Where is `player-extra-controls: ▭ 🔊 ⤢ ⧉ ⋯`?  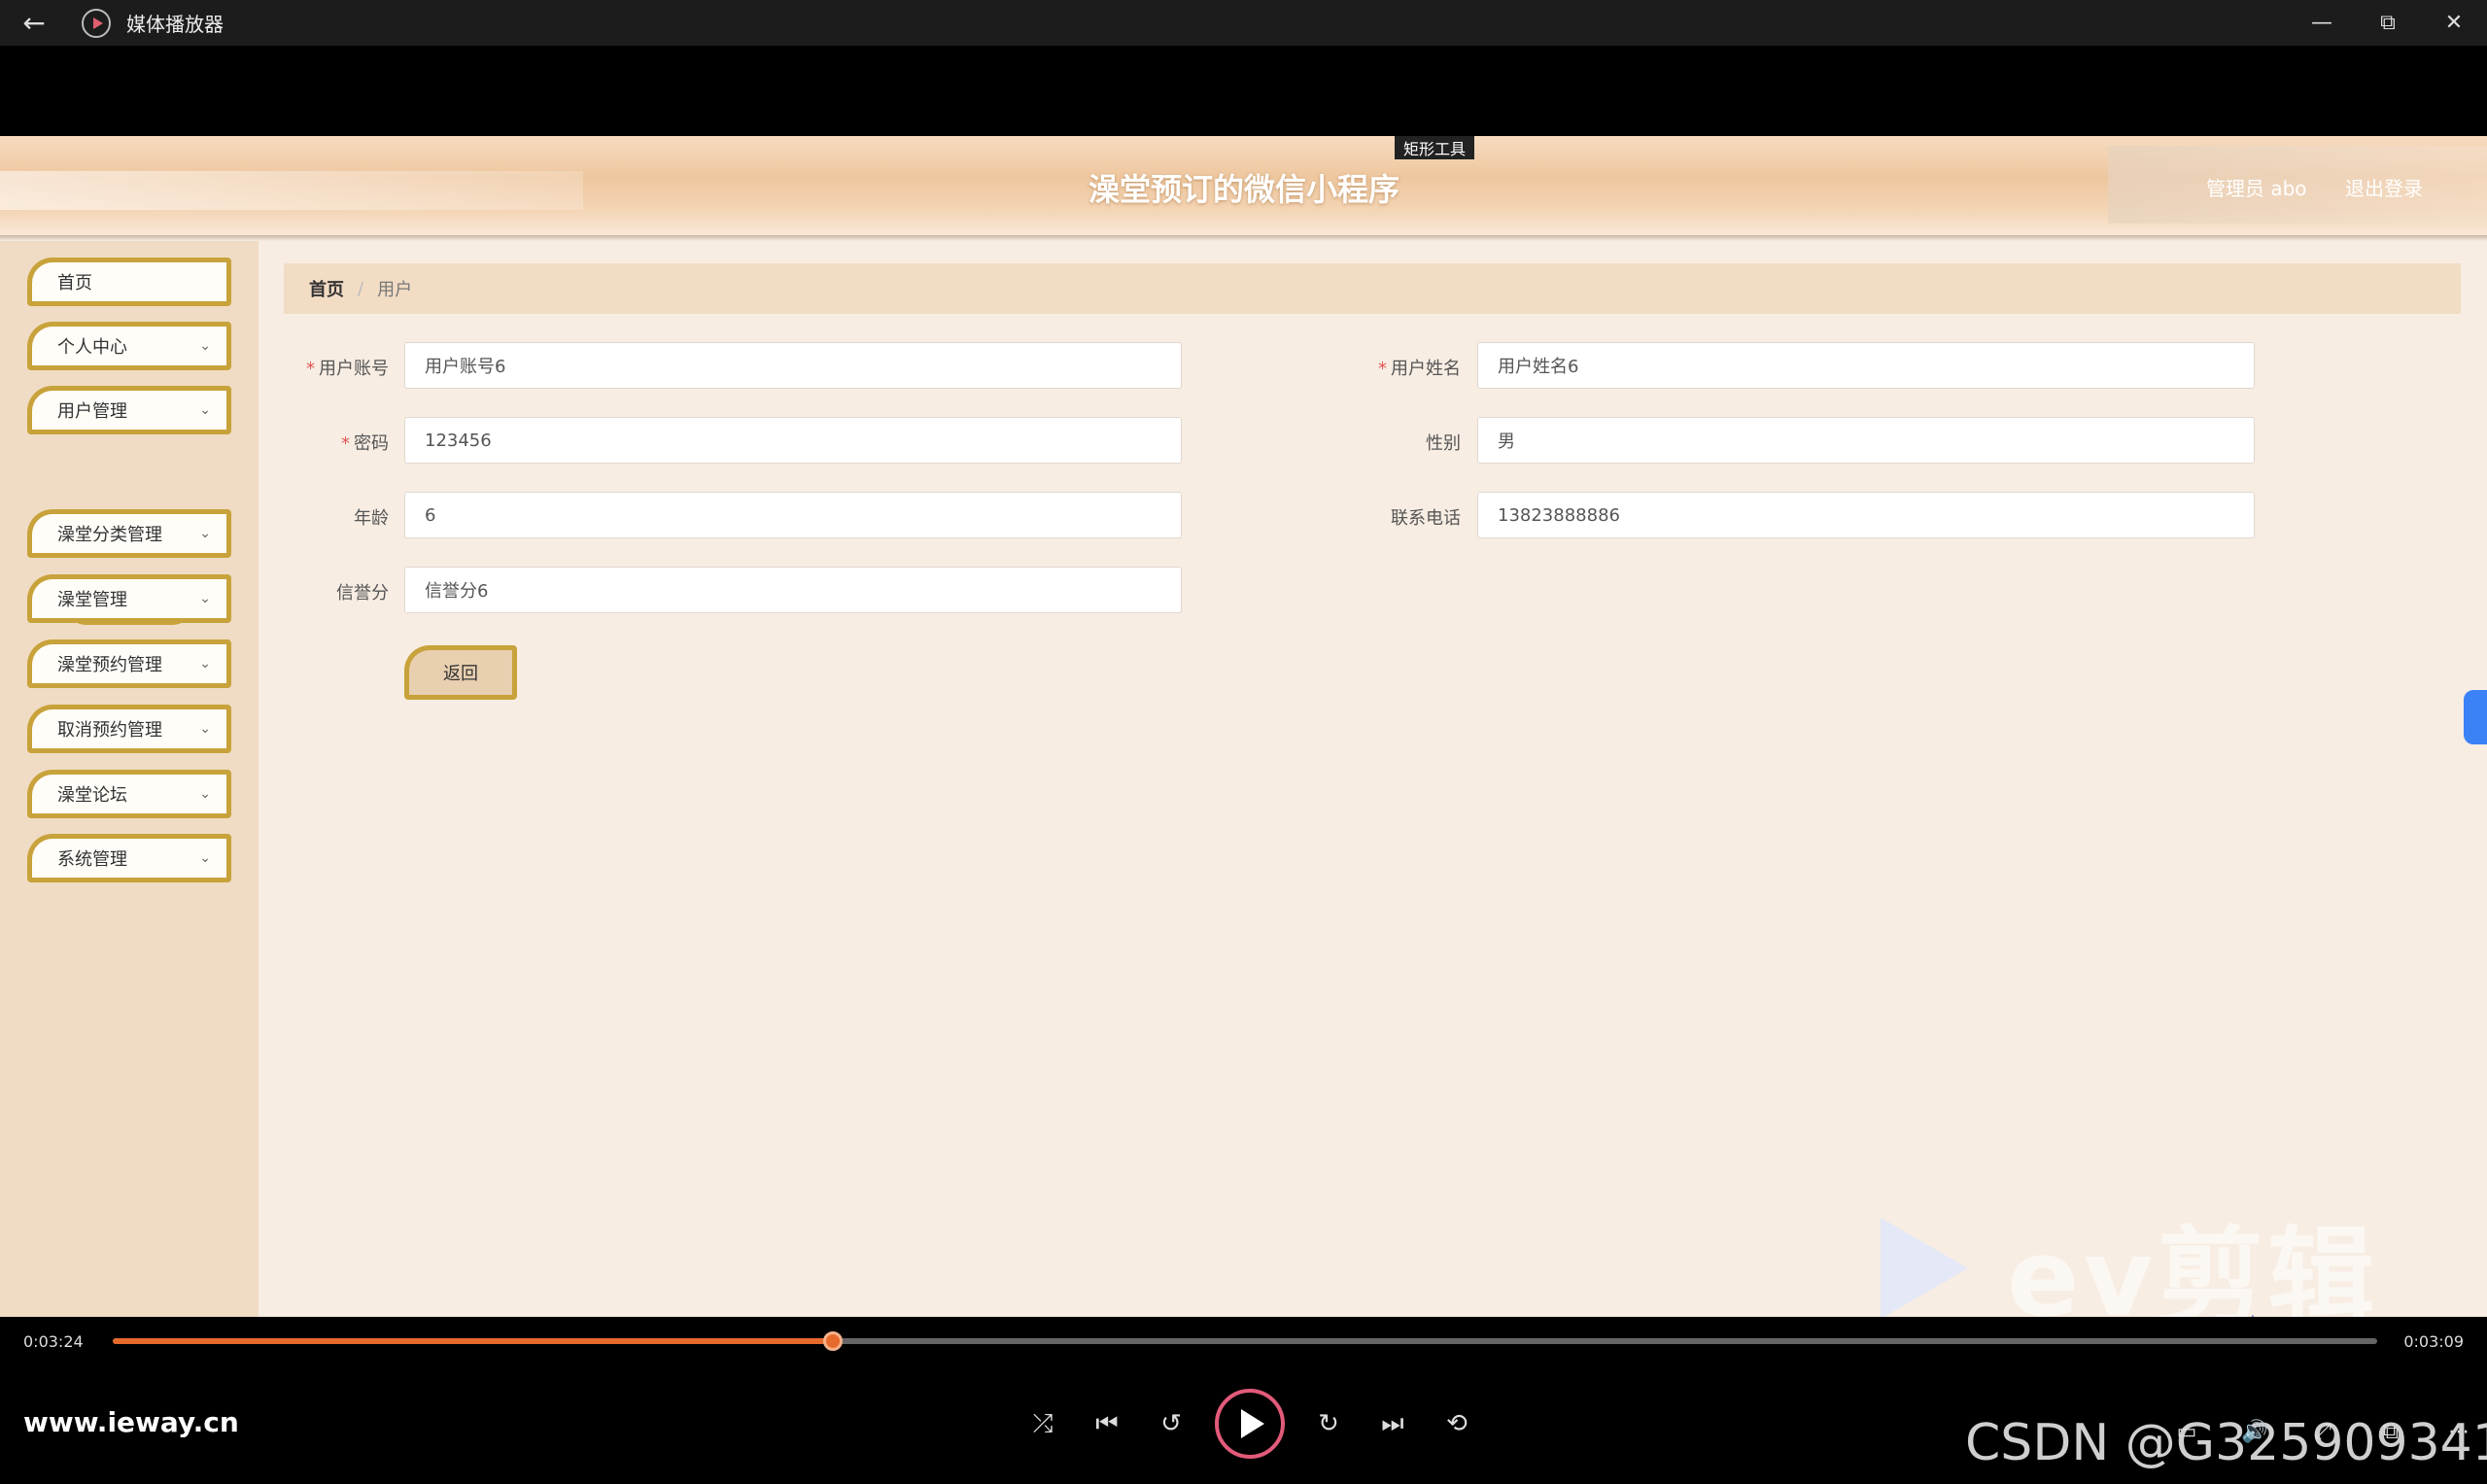
player-extra-controls: ▭ 🔊 ⤢ ⧉ ⋯ is located at coordinates (2322, 1431).